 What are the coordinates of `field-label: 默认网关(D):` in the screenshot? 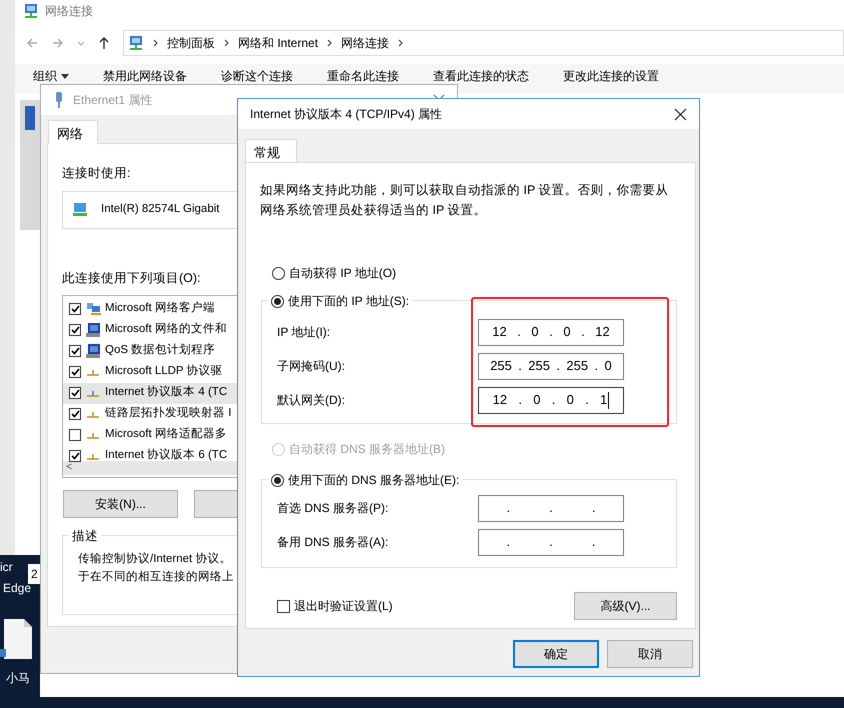 It's located at (311, 400).